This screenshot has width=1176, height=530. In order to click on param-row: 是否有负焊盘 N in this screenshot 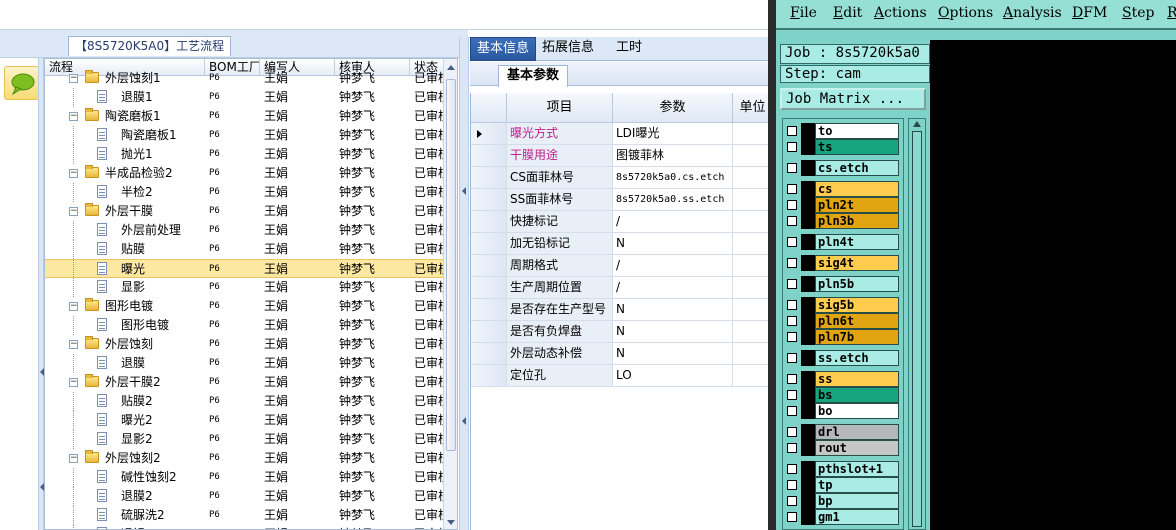, I will do `click(619, 332)`.